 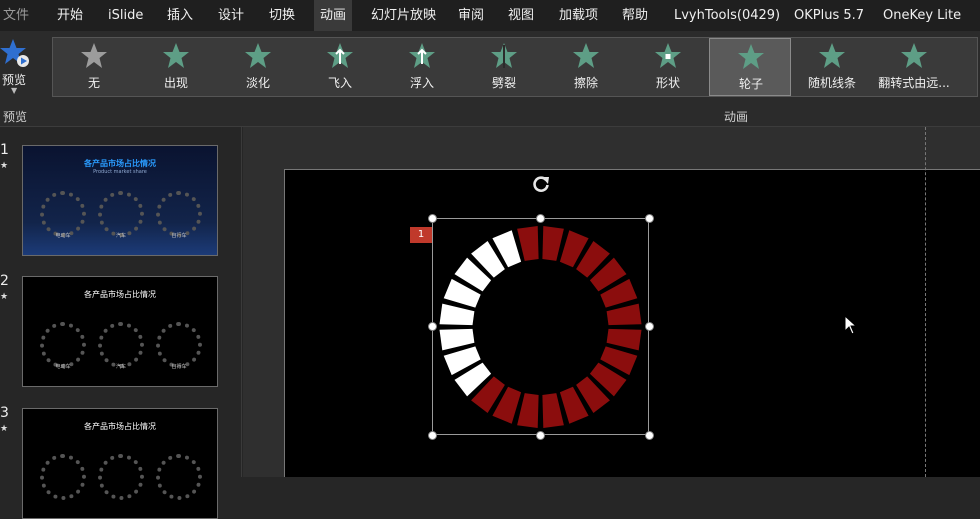 What do you see at coordinates (432, 326) in the screenshot?
I see `resize-handle-l` at bounding box center [432, 326].